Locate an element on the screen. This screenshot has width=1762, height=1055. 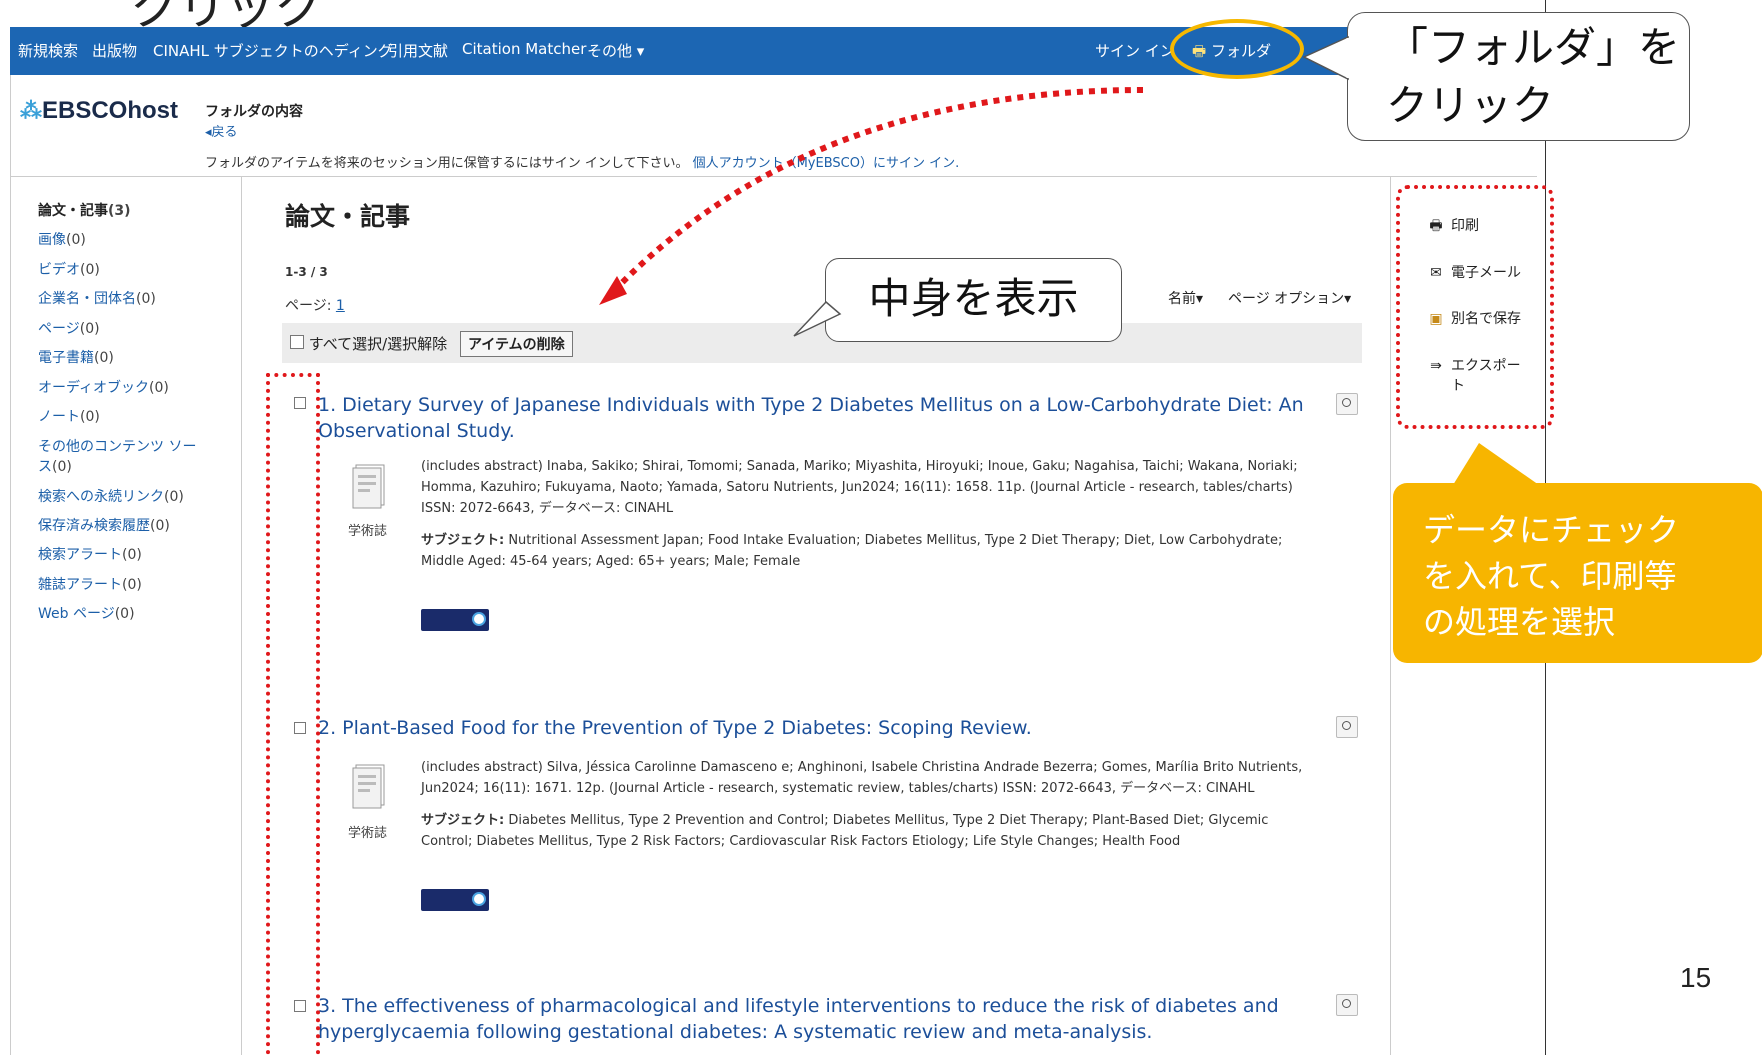
sidebar-item-journal-alerts: 雑誌アラート(0) is located at coordinates (90, 584).